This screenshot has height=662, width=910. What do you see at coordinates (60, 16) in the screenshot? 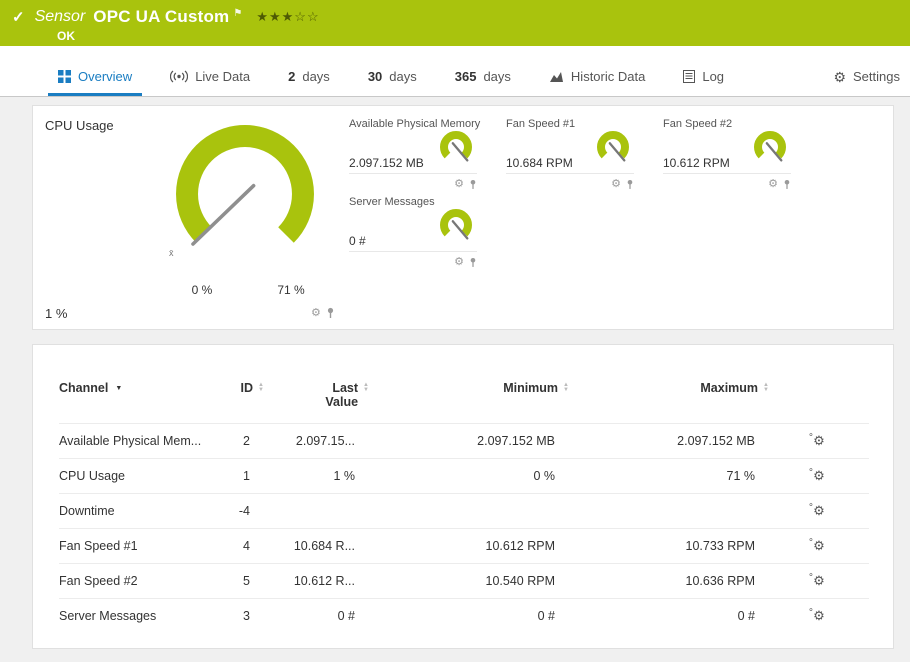
I see `object-kind-label: Sensor` at bounding box center [60, 16].